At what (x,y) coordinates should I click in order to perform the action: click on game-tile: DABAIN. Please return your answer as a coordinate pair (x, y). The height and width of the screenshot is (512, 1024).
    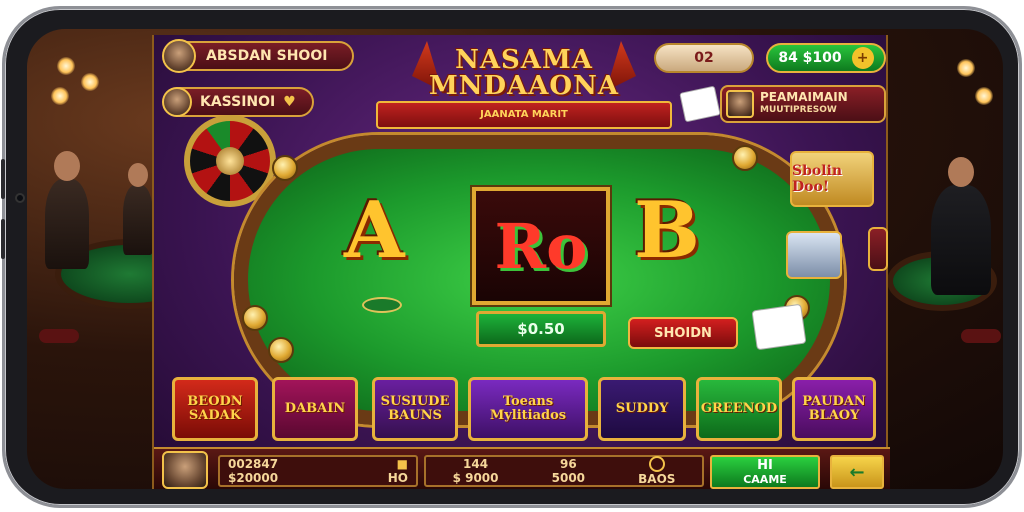
    Looking at the image, I should click on (315, 409).